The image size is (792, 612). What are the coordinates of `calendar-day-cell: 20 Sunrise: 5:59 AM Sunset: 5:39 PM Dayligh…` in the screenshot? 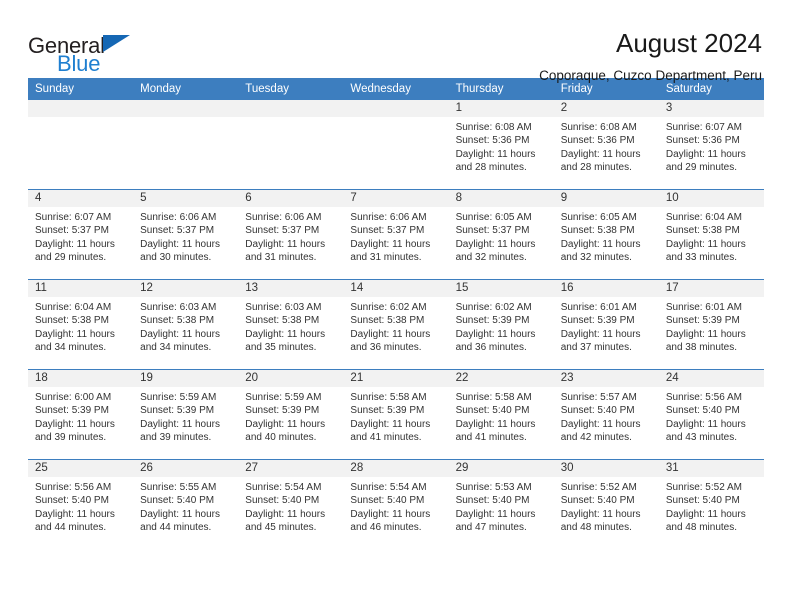 It's located at (291, 414).